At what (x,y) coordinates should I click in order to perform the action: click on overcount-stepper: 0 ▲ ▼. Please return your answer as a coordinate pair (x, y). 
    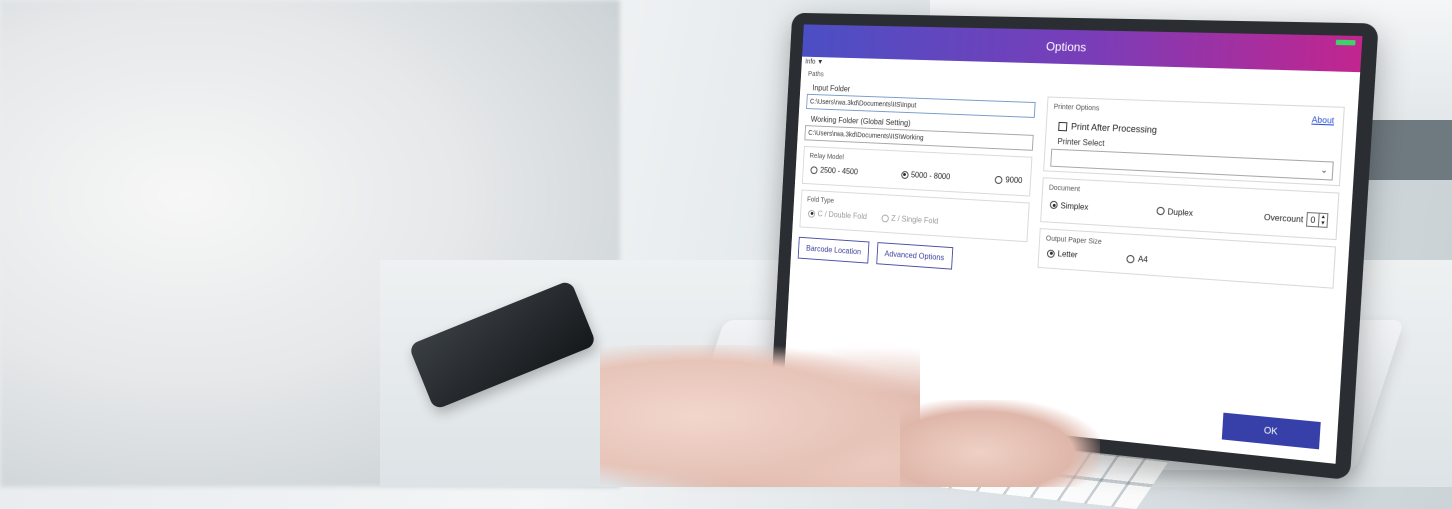
    Looking at the image, I should click on (1317, 219).